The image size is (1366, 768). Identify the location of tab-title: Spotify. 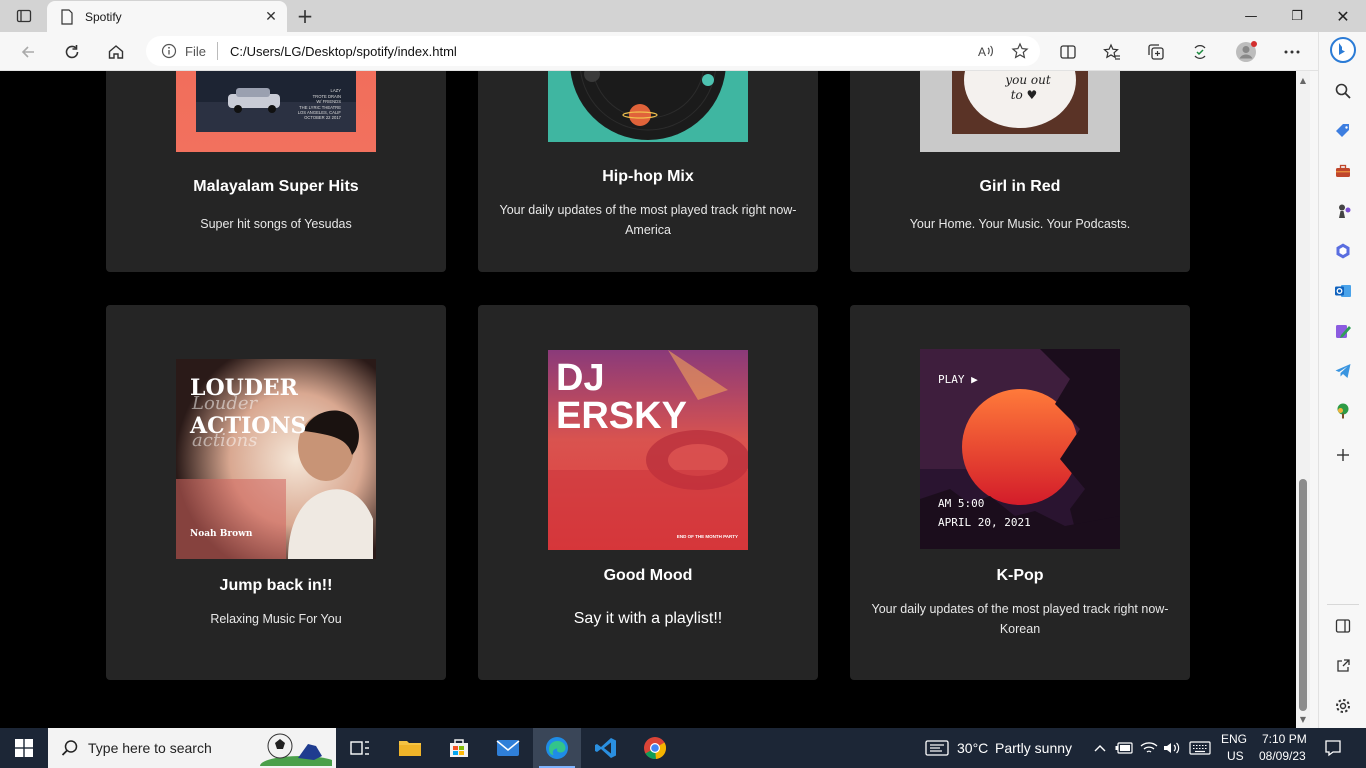
(103, 16).